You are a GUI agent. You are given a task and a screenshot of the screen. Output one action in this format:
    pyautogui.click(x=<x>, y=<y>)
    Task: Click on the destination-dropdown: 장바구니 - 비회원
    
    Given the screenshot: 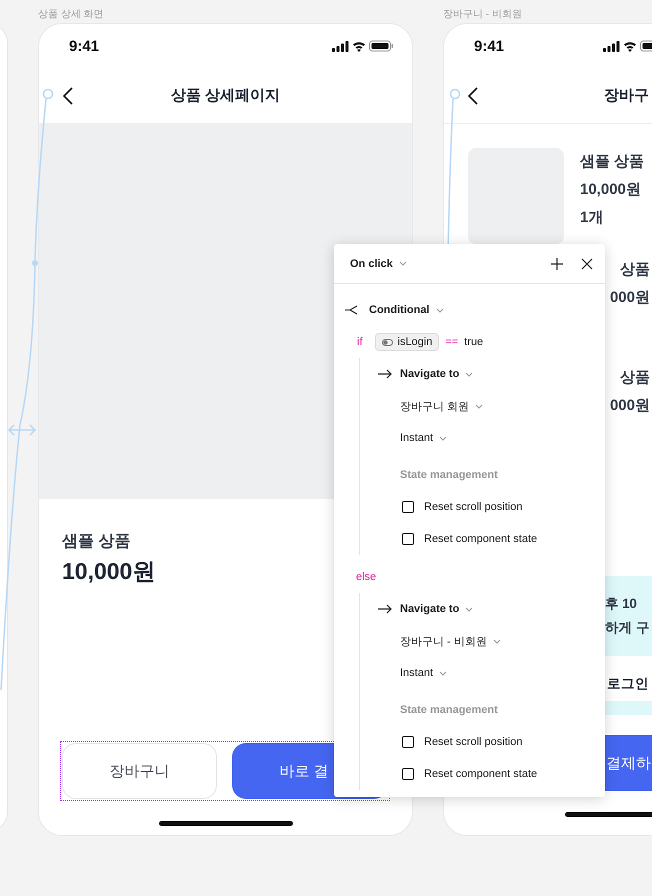 What is the action you would take?
    pyautogui.click(x=450, y=641)
    